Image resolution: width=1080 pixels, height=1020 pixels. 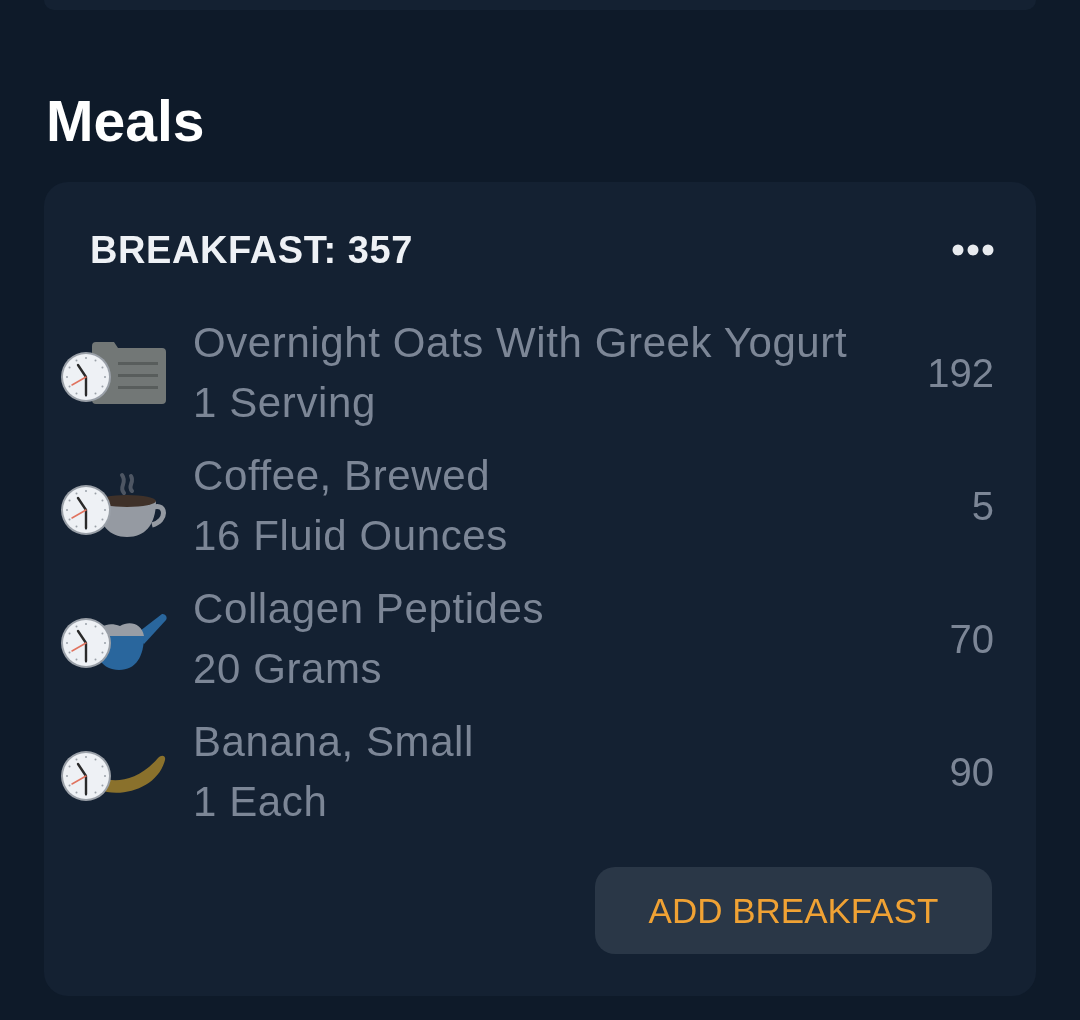 I want to click on calorie-count: 70, so click(x=971, y=639).